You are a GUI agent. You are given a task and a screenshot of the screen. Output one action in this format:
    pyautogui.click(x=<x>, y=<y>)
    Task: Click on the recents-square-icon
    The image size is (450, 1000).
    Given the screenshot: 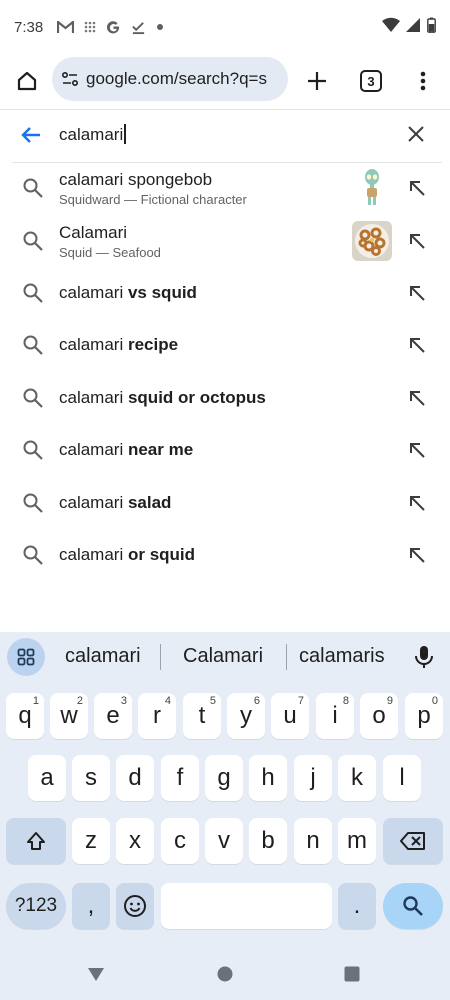 What is the action you would take?
    pyautogui.click(x=352, y=974)
    